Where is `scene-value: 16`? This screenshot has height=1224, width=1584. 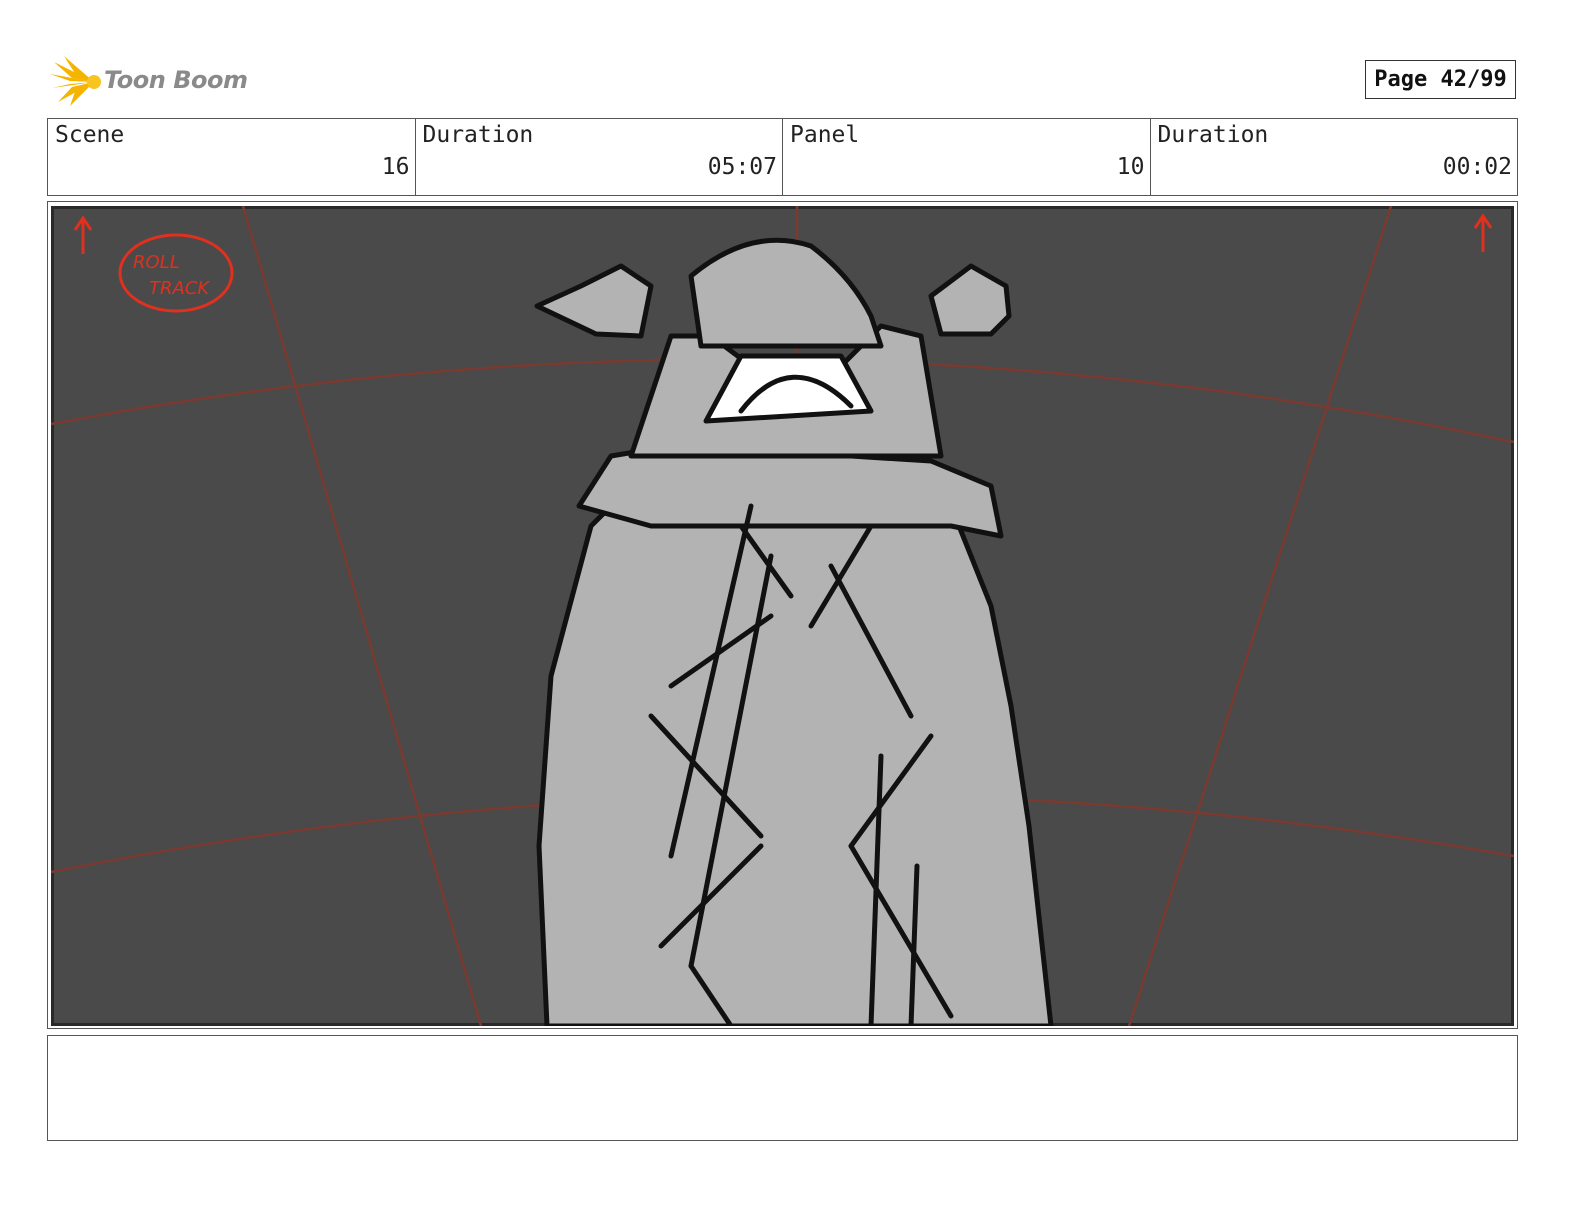
scene-value: 16 is located at coordinates (395, 167).